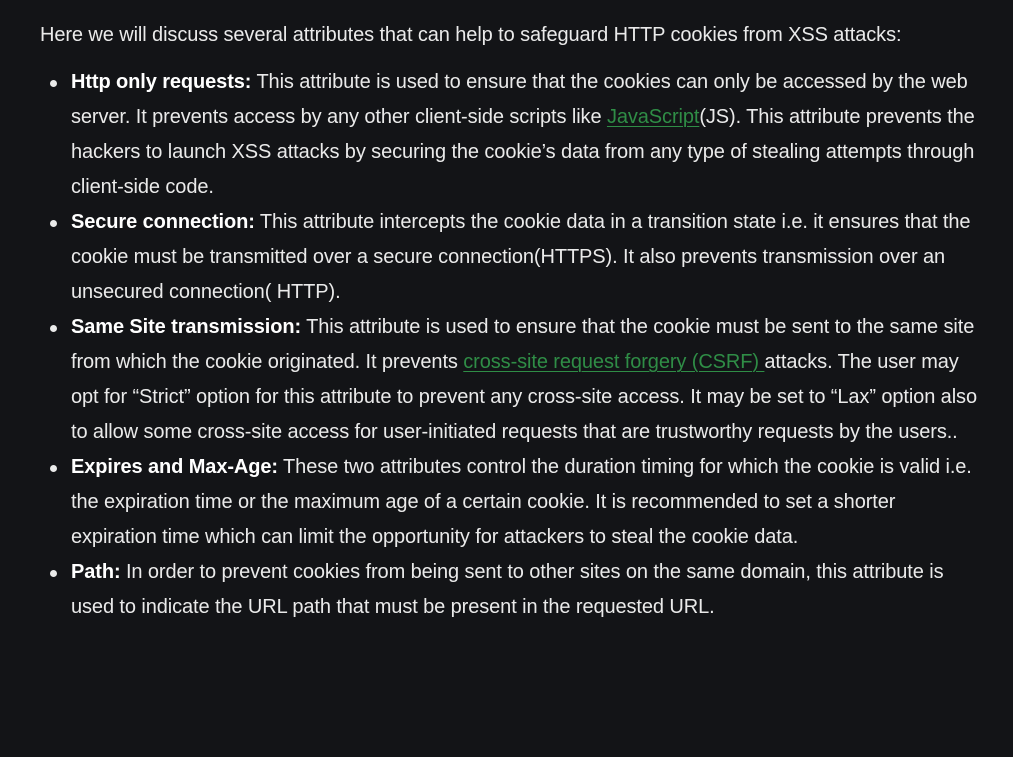 This screenshot has height=757, width=1013. What do you see at coordinates (613, 362) in the screenshot?
I see `csrf-link: cross-site request forgery (CSRF)` at bounding box center [613, 362].